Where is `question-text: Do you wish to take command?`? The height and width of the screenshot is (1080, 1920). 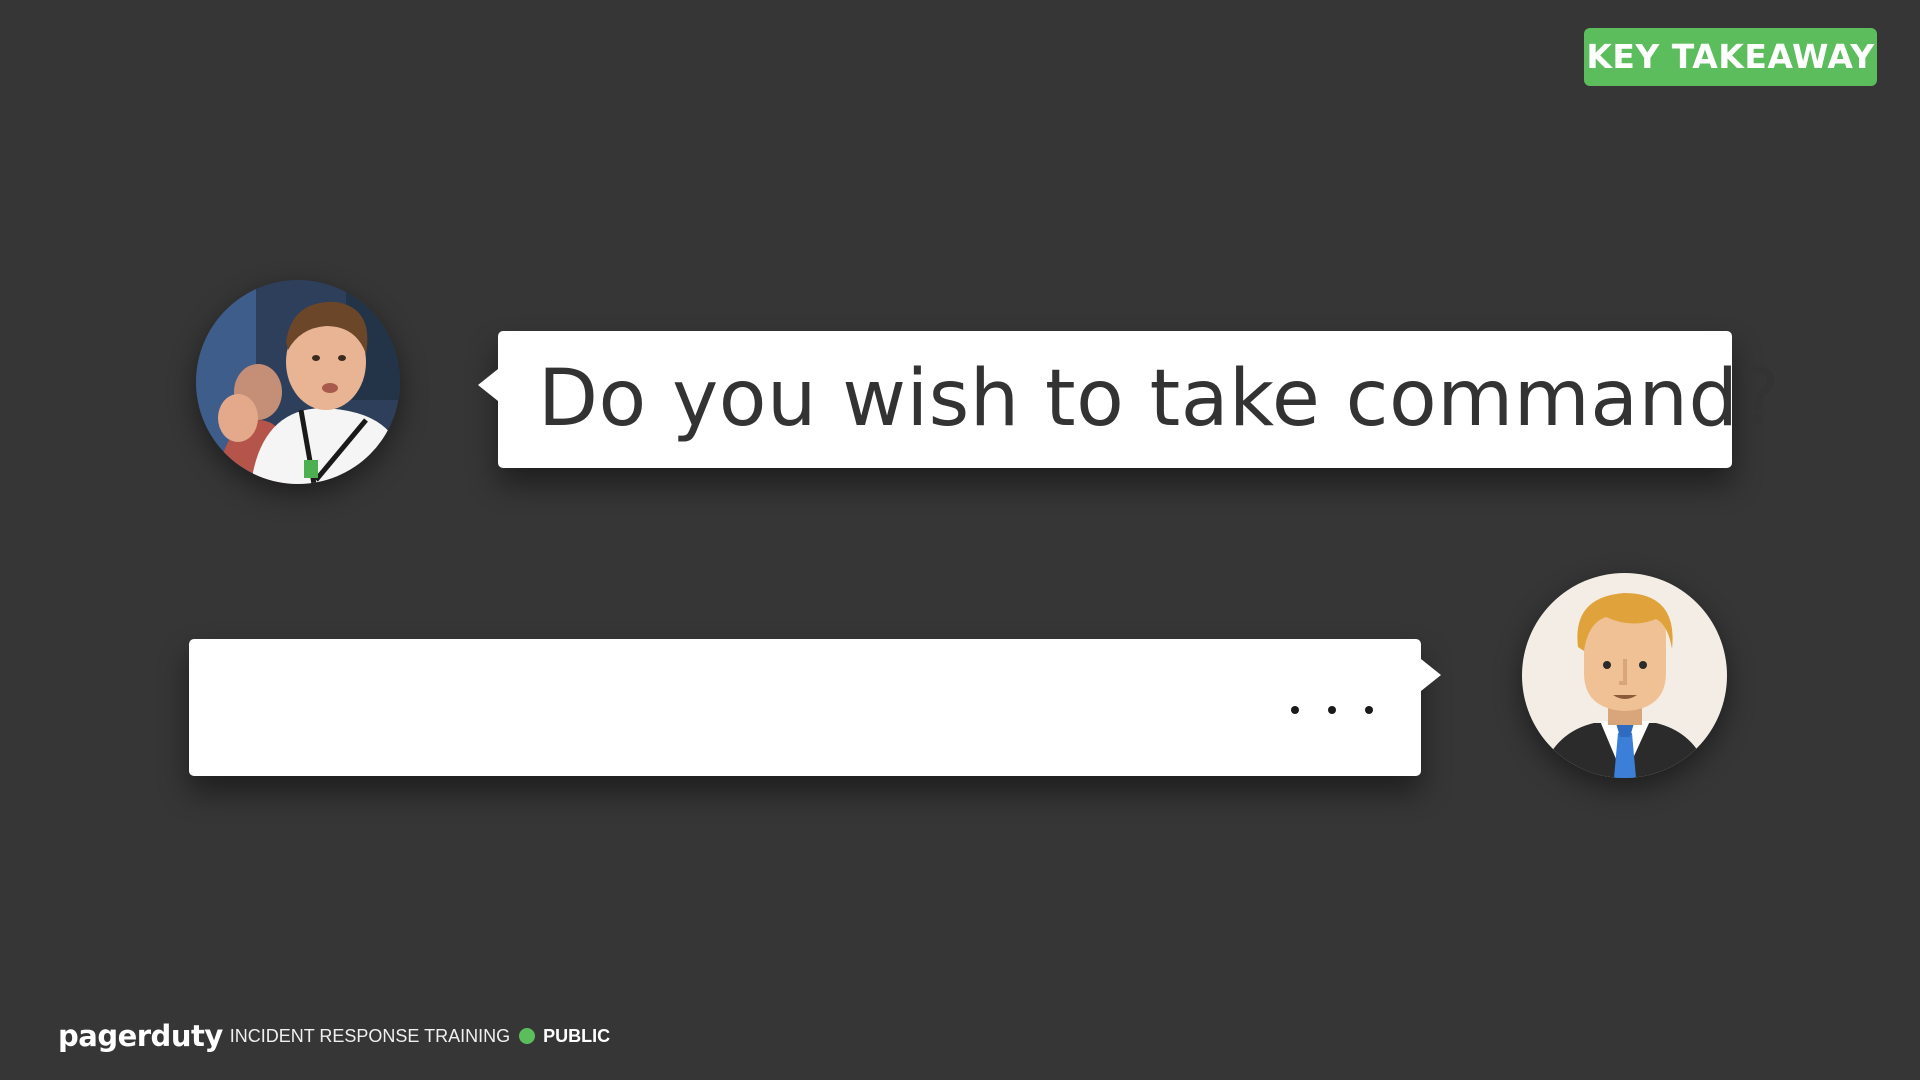 question-text: Do you wish to take command? is located at coordinates (1159, 399).